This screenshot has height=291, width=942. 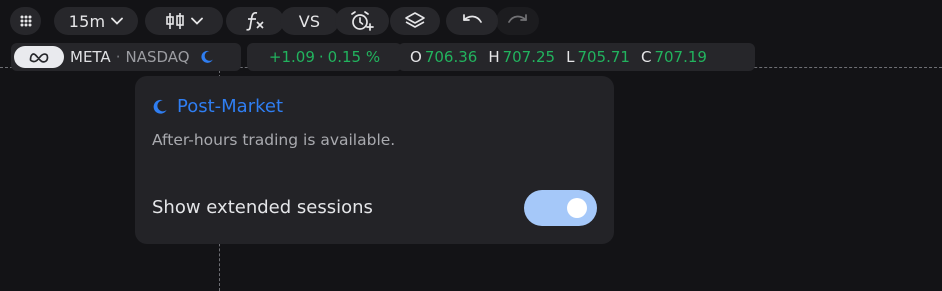 What do you see at coordinates (529, 57) in the screenshot?
I see `high-value: 707.25` at bounding box center [529, 57].